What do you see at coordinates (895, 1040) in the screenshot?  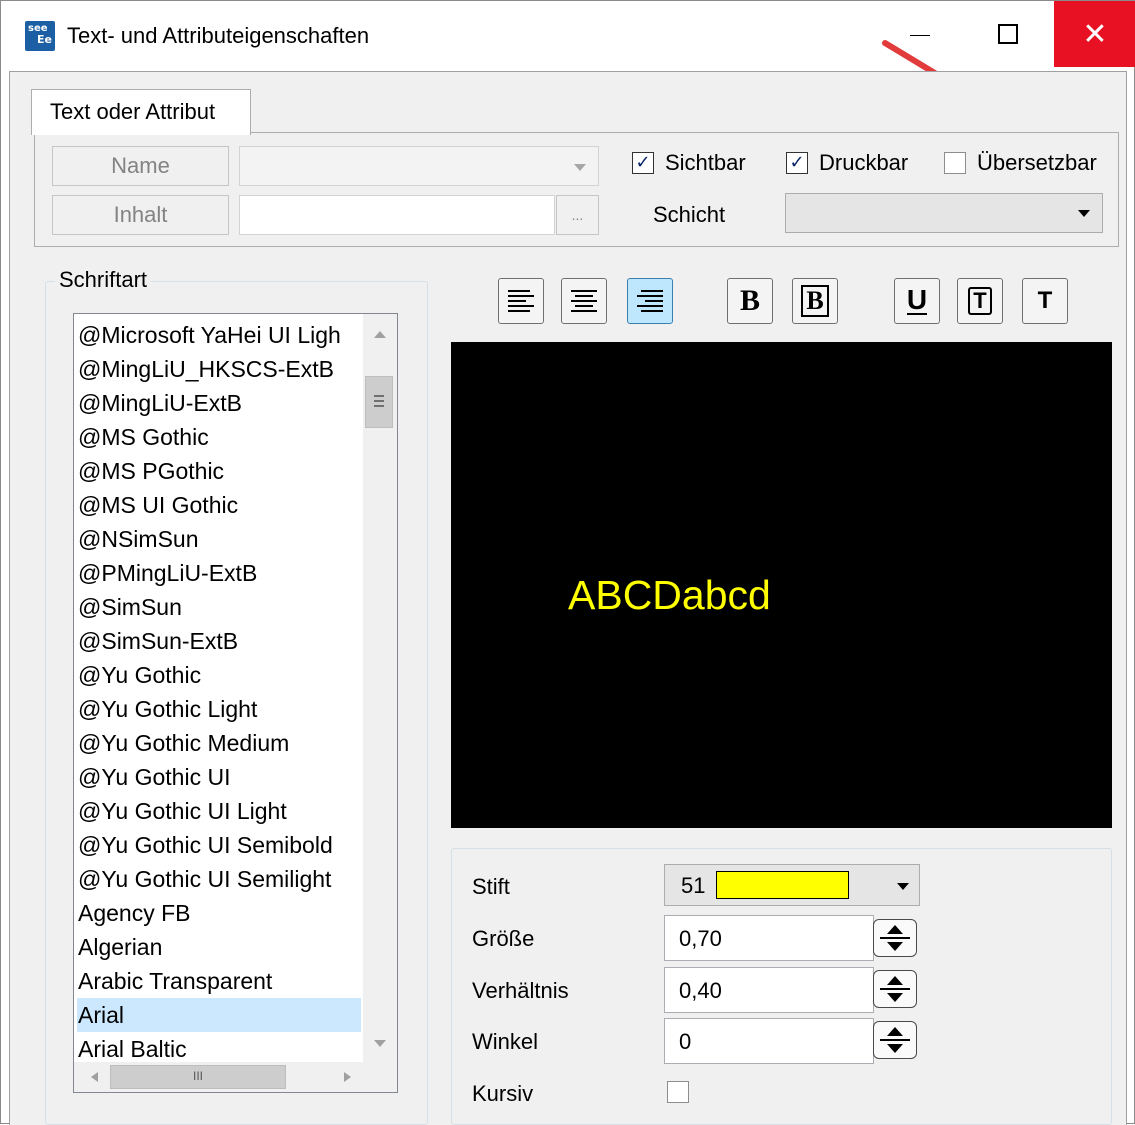 I see `angle-spinner` at bounding box center [895, 1040].